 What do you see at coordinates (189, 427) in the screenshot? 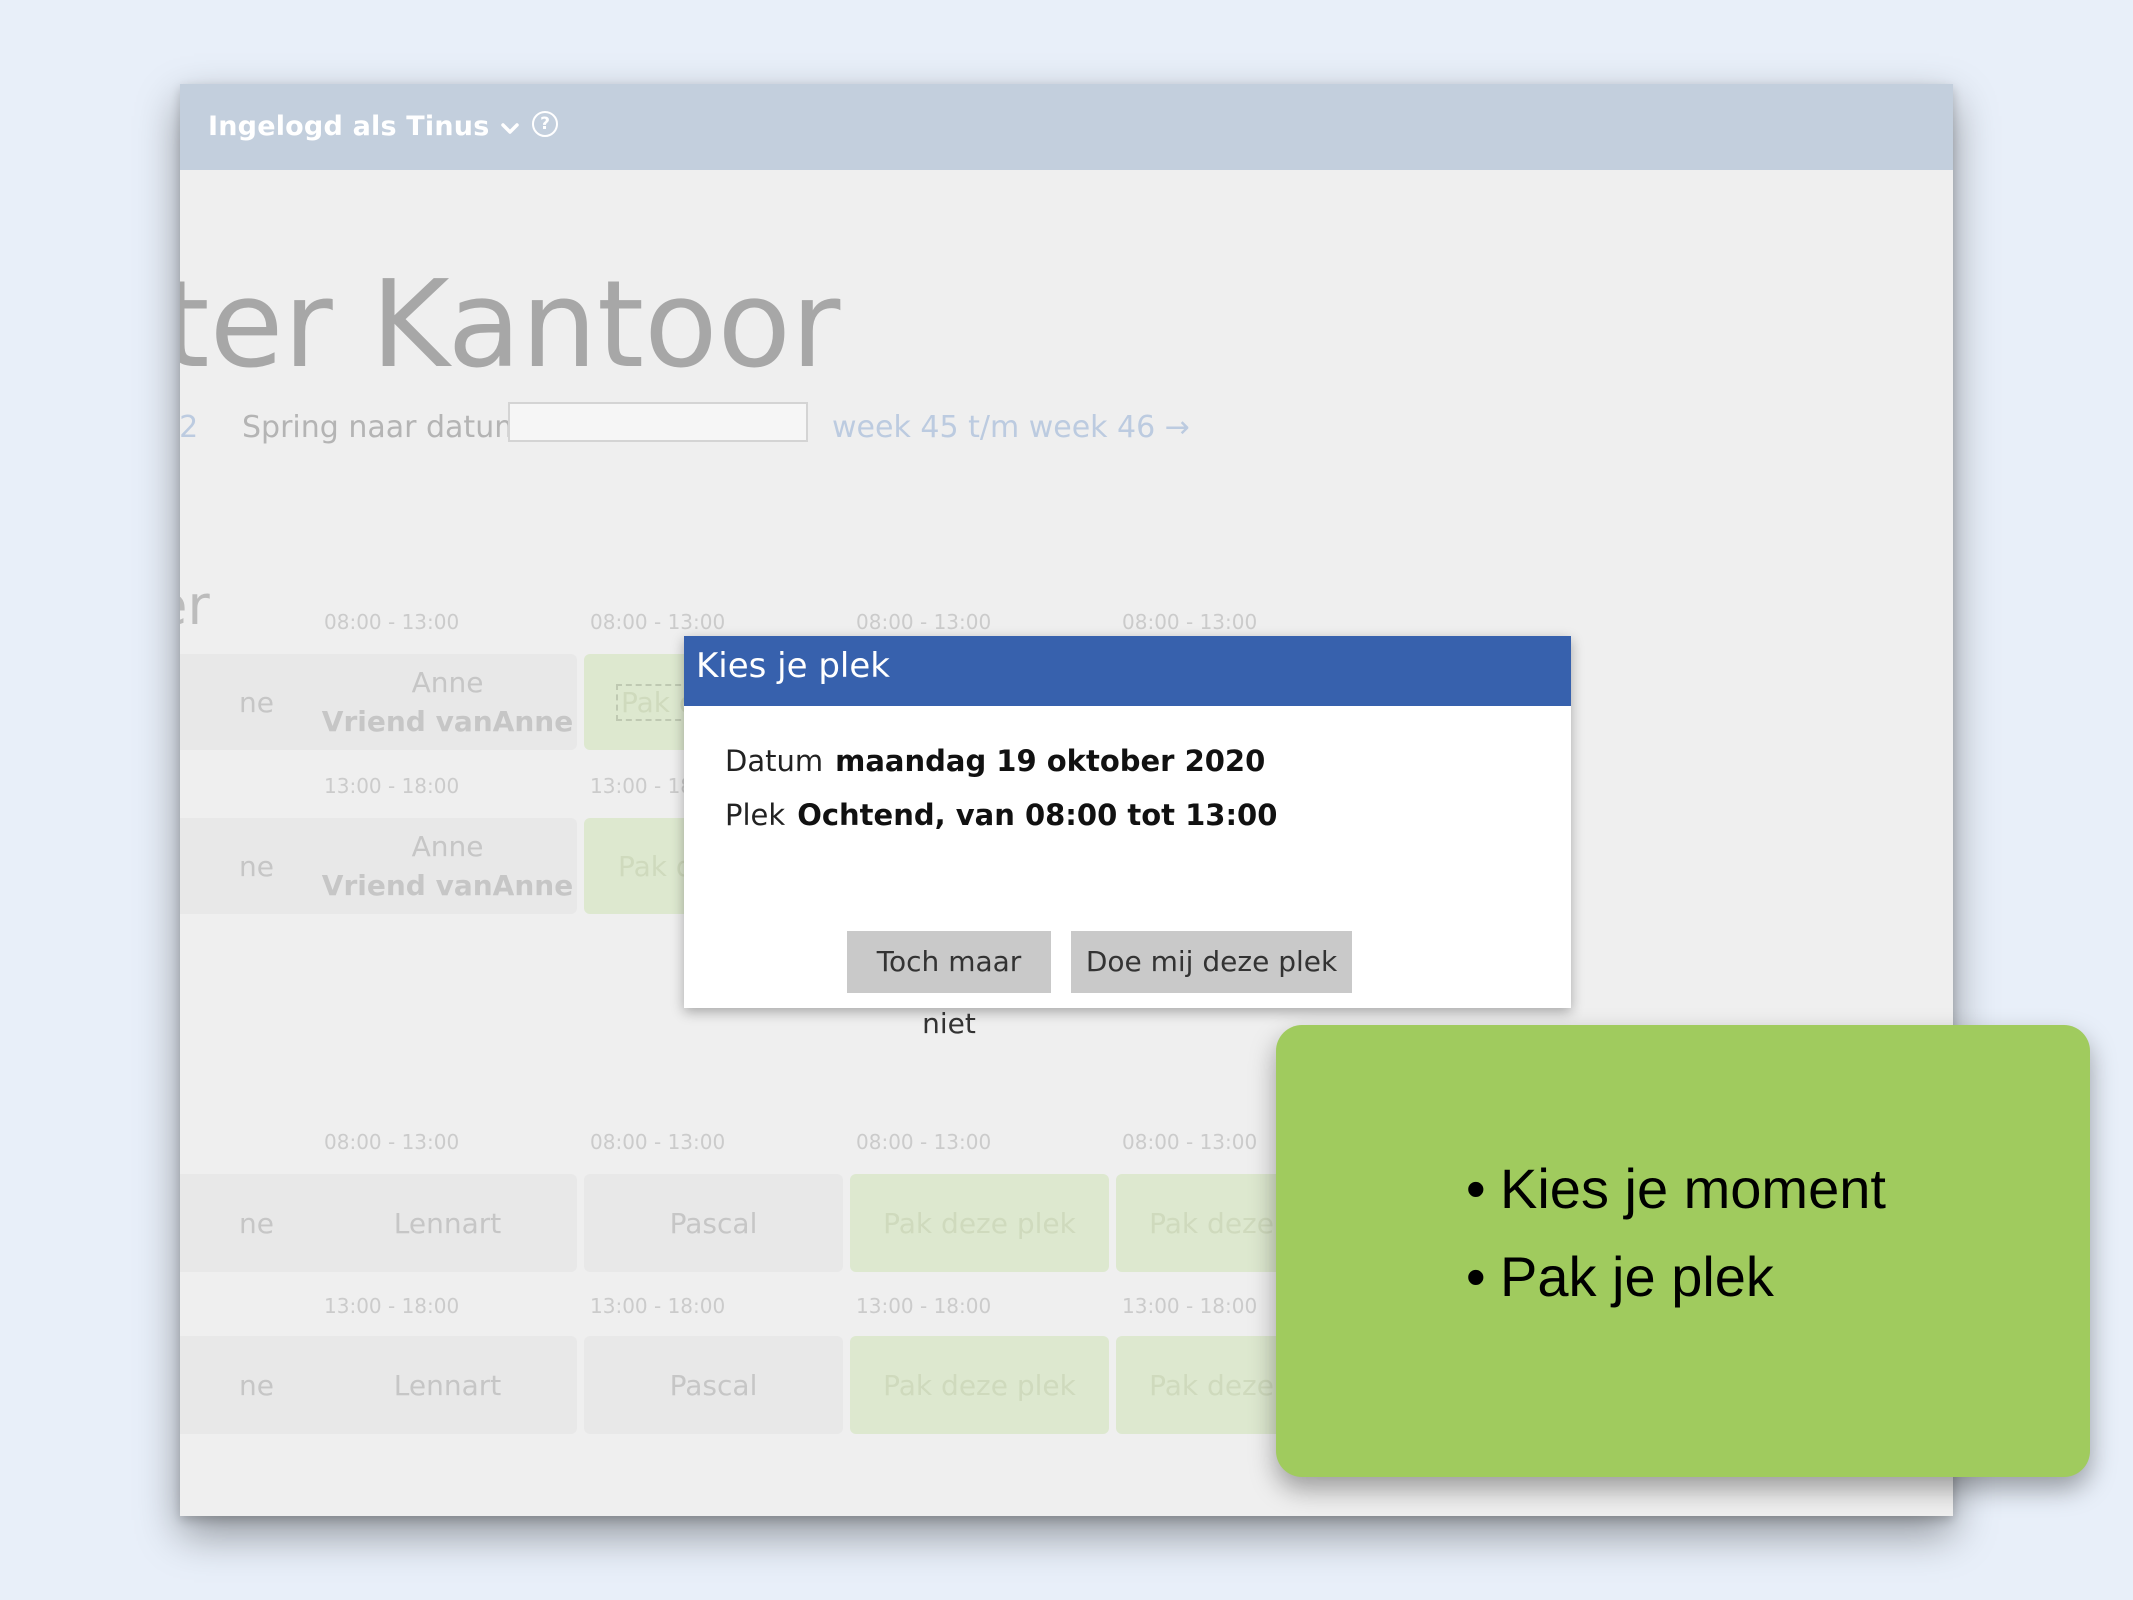
I see `previous-week-link: 42` at bounding box center [189, 427].